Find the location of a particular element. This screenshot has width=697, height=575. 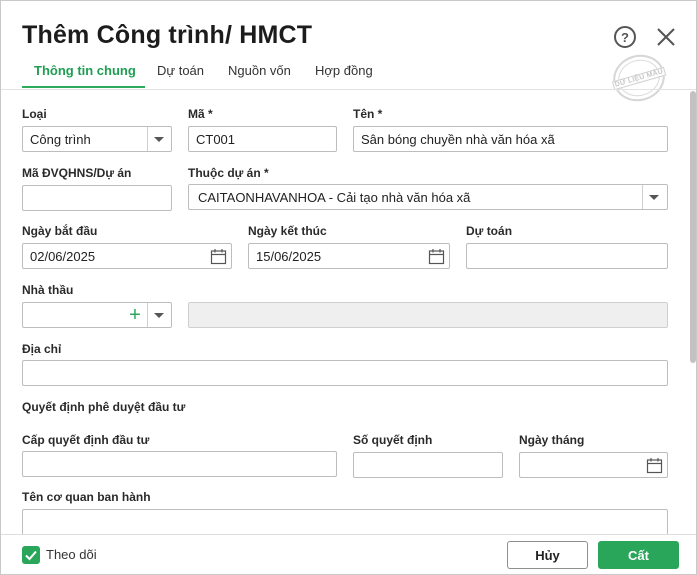

decision-level-input is located at coordinates (179, 464).